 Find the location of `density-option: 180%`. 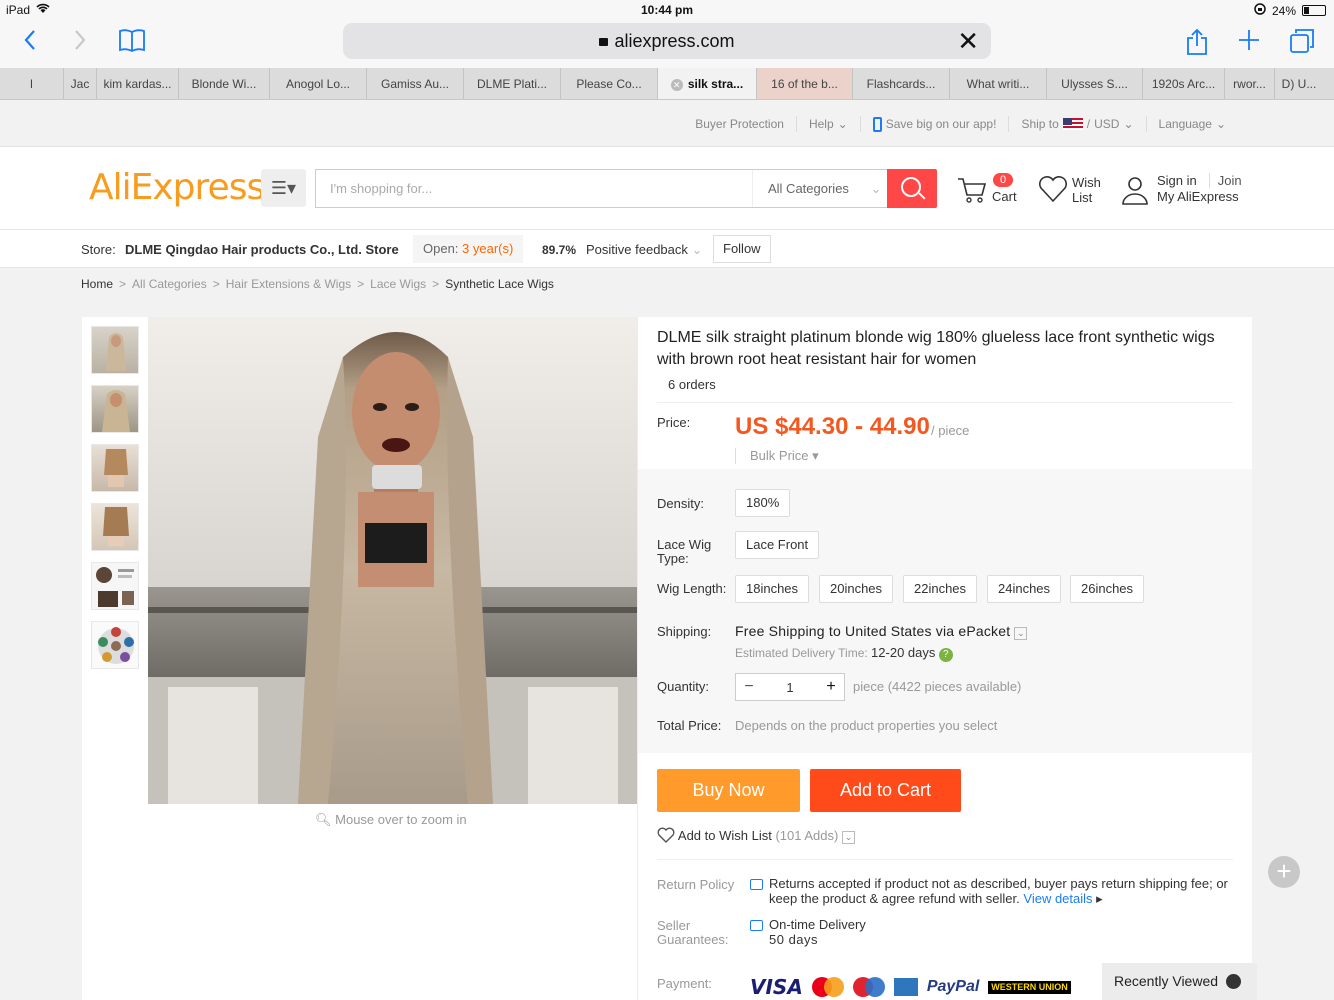

density-option: 180% is located at coordinates (763, 503).